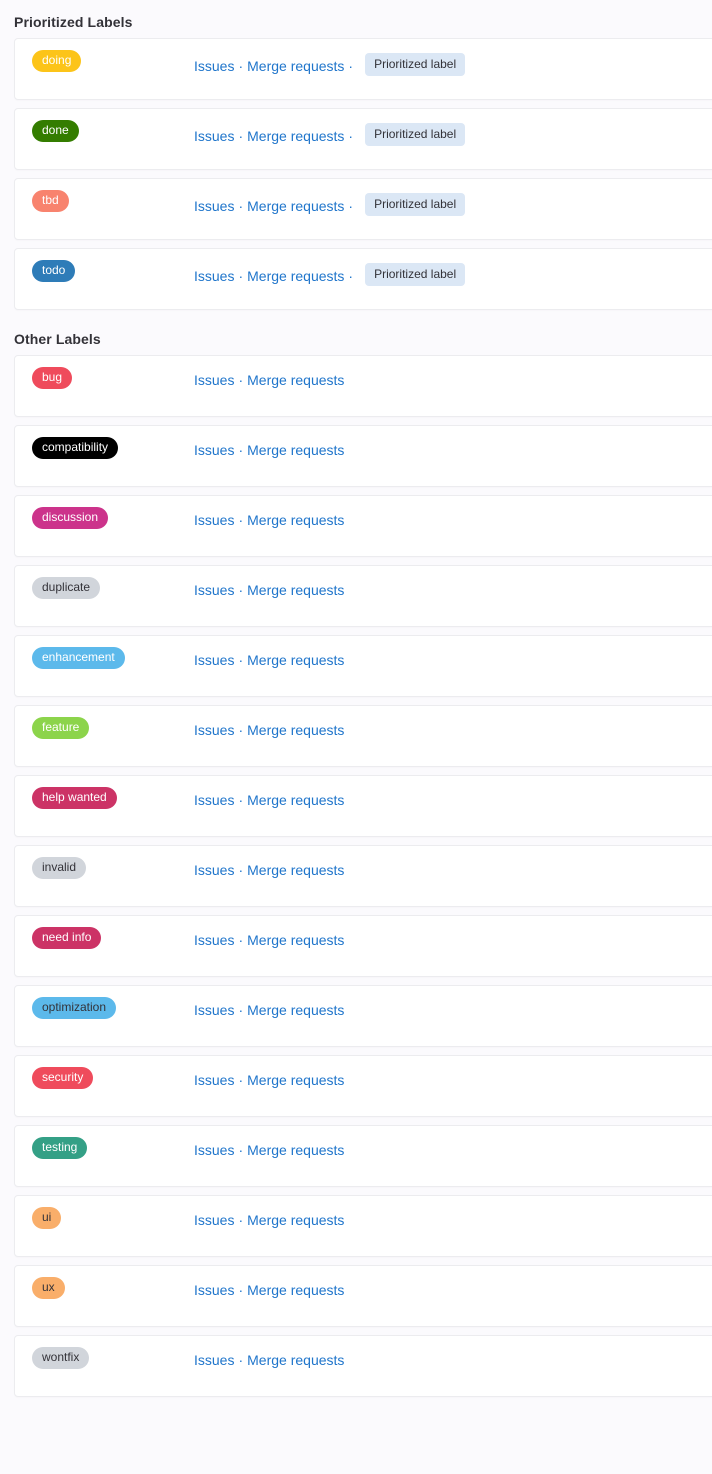 The height and width of the screenshot is (1474, 712). Describe the element at coordinates (57, 61) in the screenshot. I see `label-pill: doing` at that location.